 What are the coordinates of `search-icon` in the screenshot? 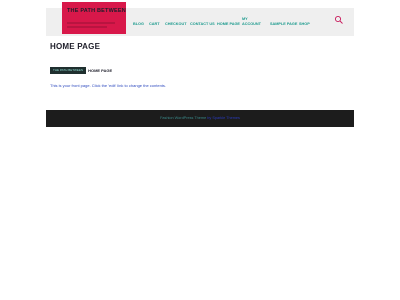 It's located at (339, 20).